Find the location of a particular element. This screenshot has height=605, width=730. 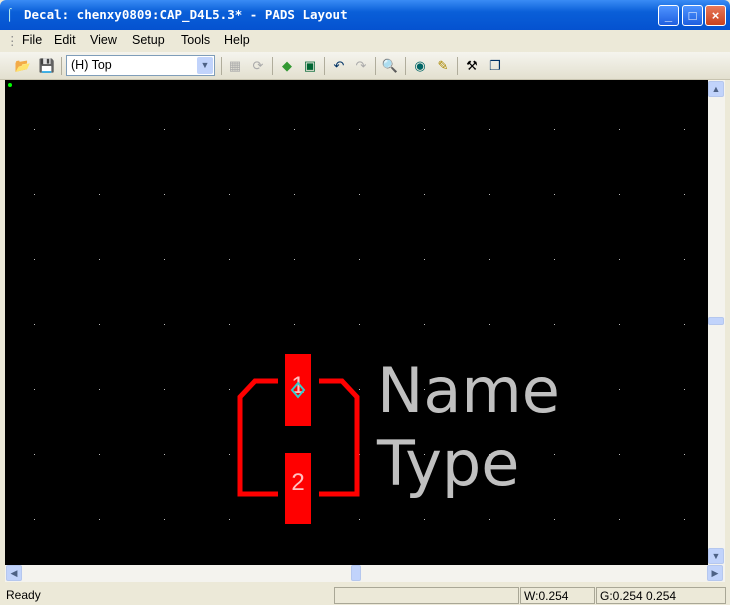

minimize-button: _ is located at coordinates (668, 15).